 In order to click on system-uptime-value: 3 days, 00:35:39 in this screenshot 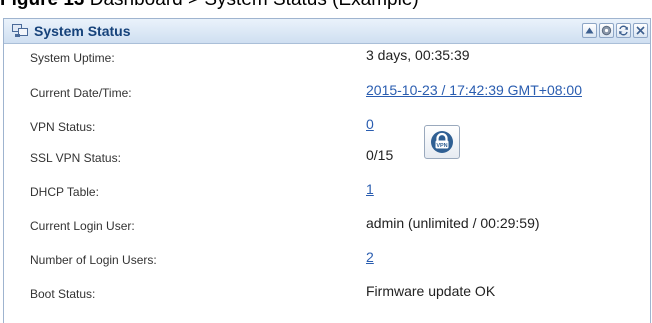, I will do `click(418, 55)`.